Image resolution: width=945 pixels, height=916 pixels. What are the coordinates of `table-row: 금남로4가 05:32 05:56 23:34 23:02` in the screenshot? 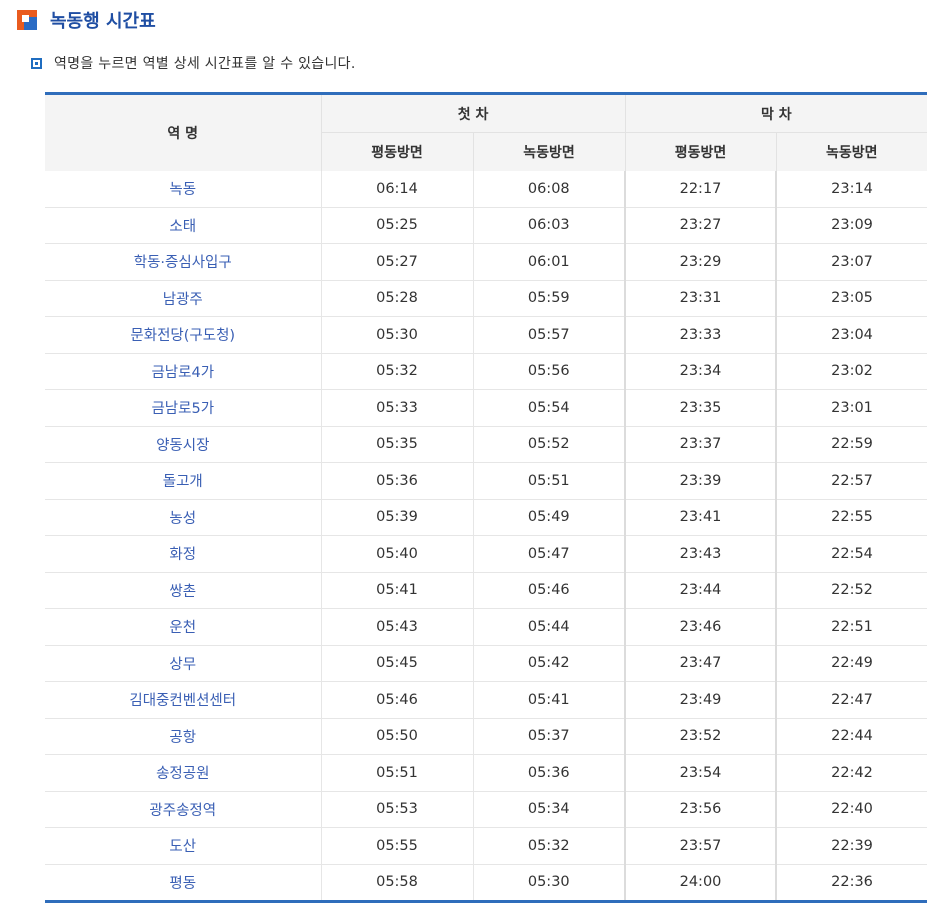 It's located at (486, 371).